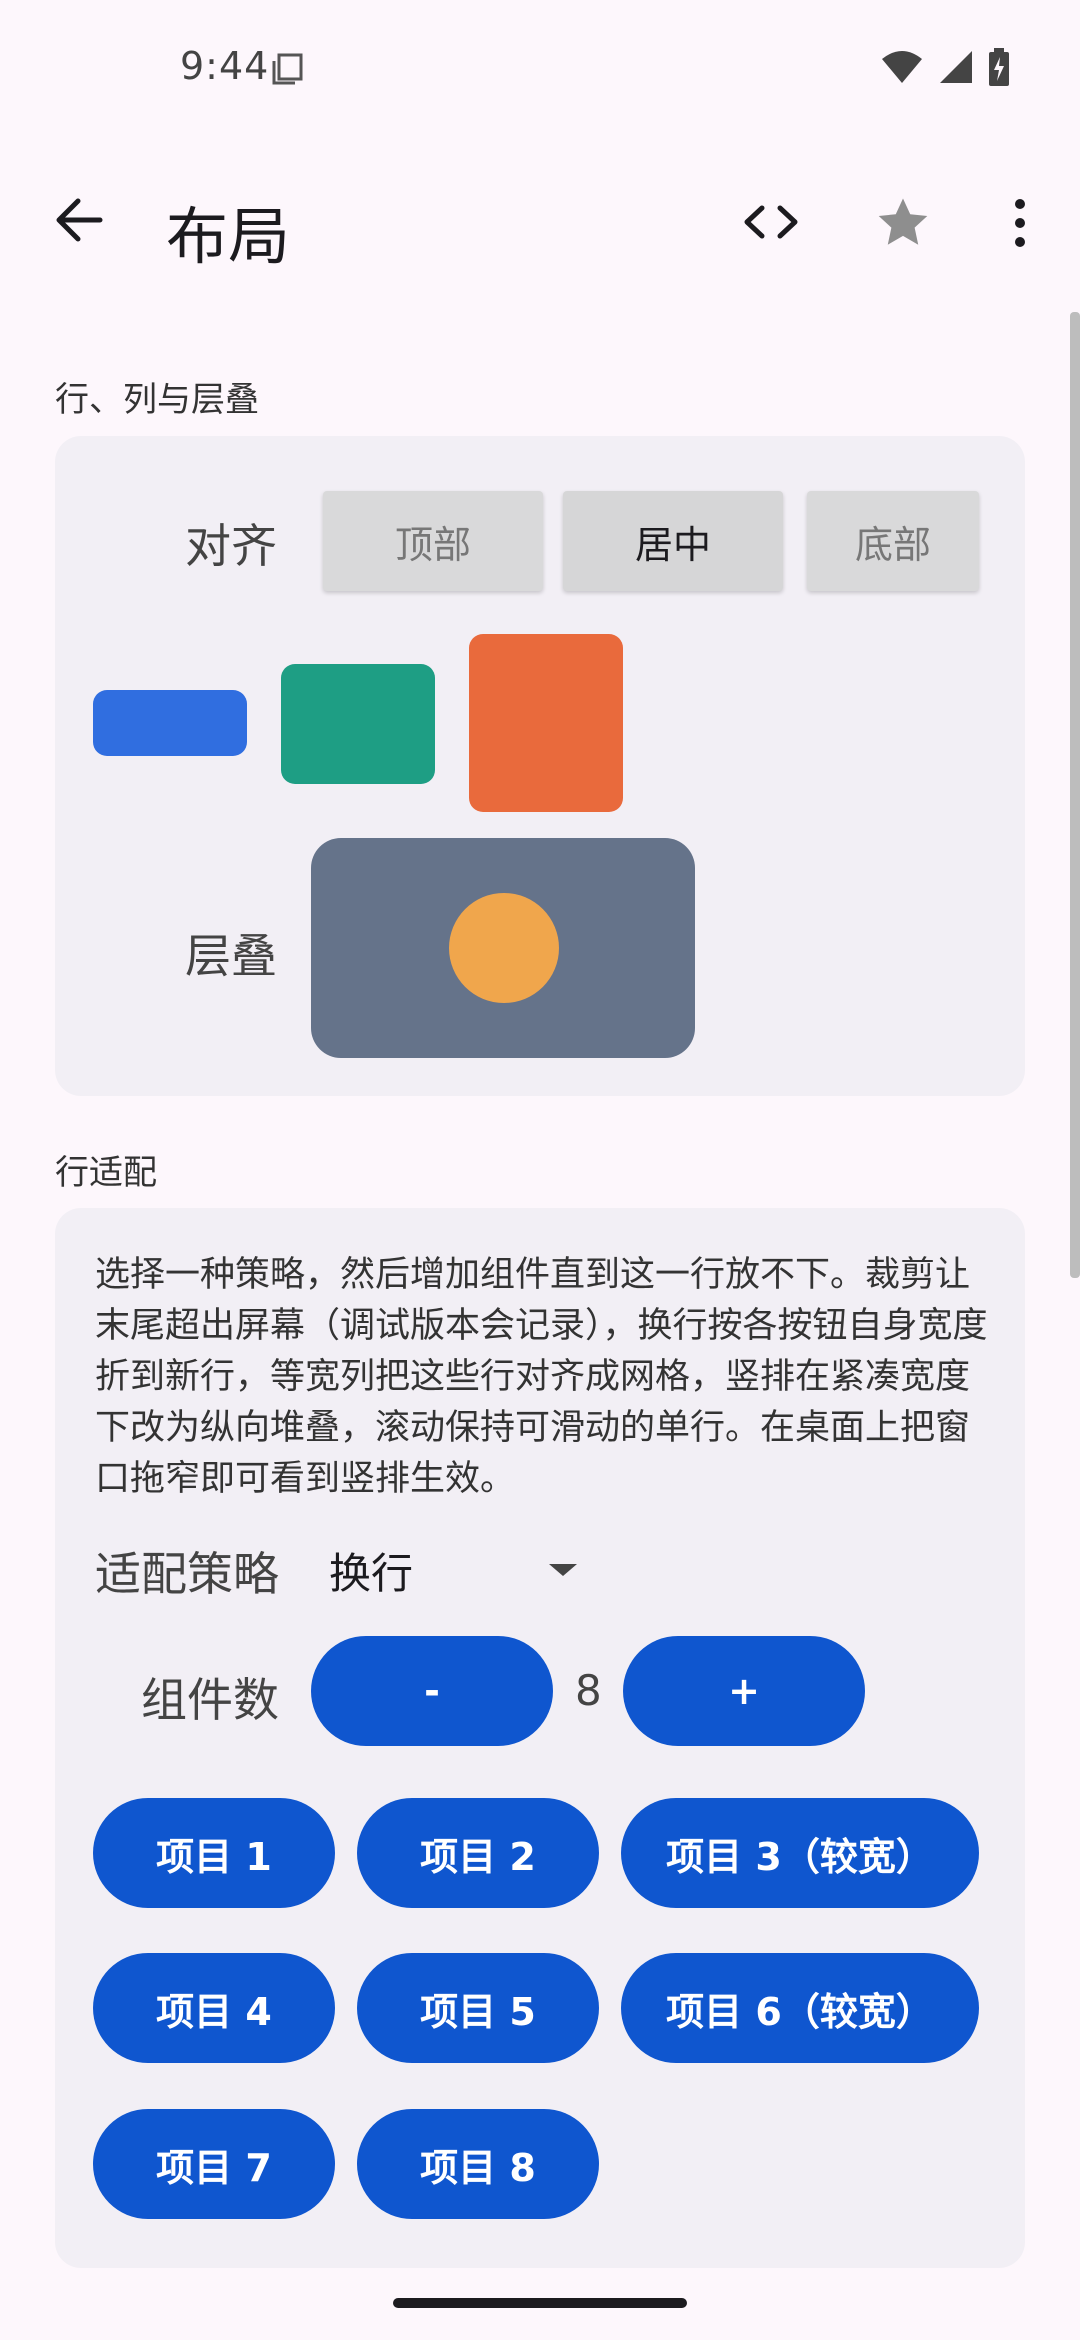 The image size is (1080, 2340). Describe the element at coordinates (478, 2164) in the screenshot. I see `item-button-8: 项目 8` at that location.